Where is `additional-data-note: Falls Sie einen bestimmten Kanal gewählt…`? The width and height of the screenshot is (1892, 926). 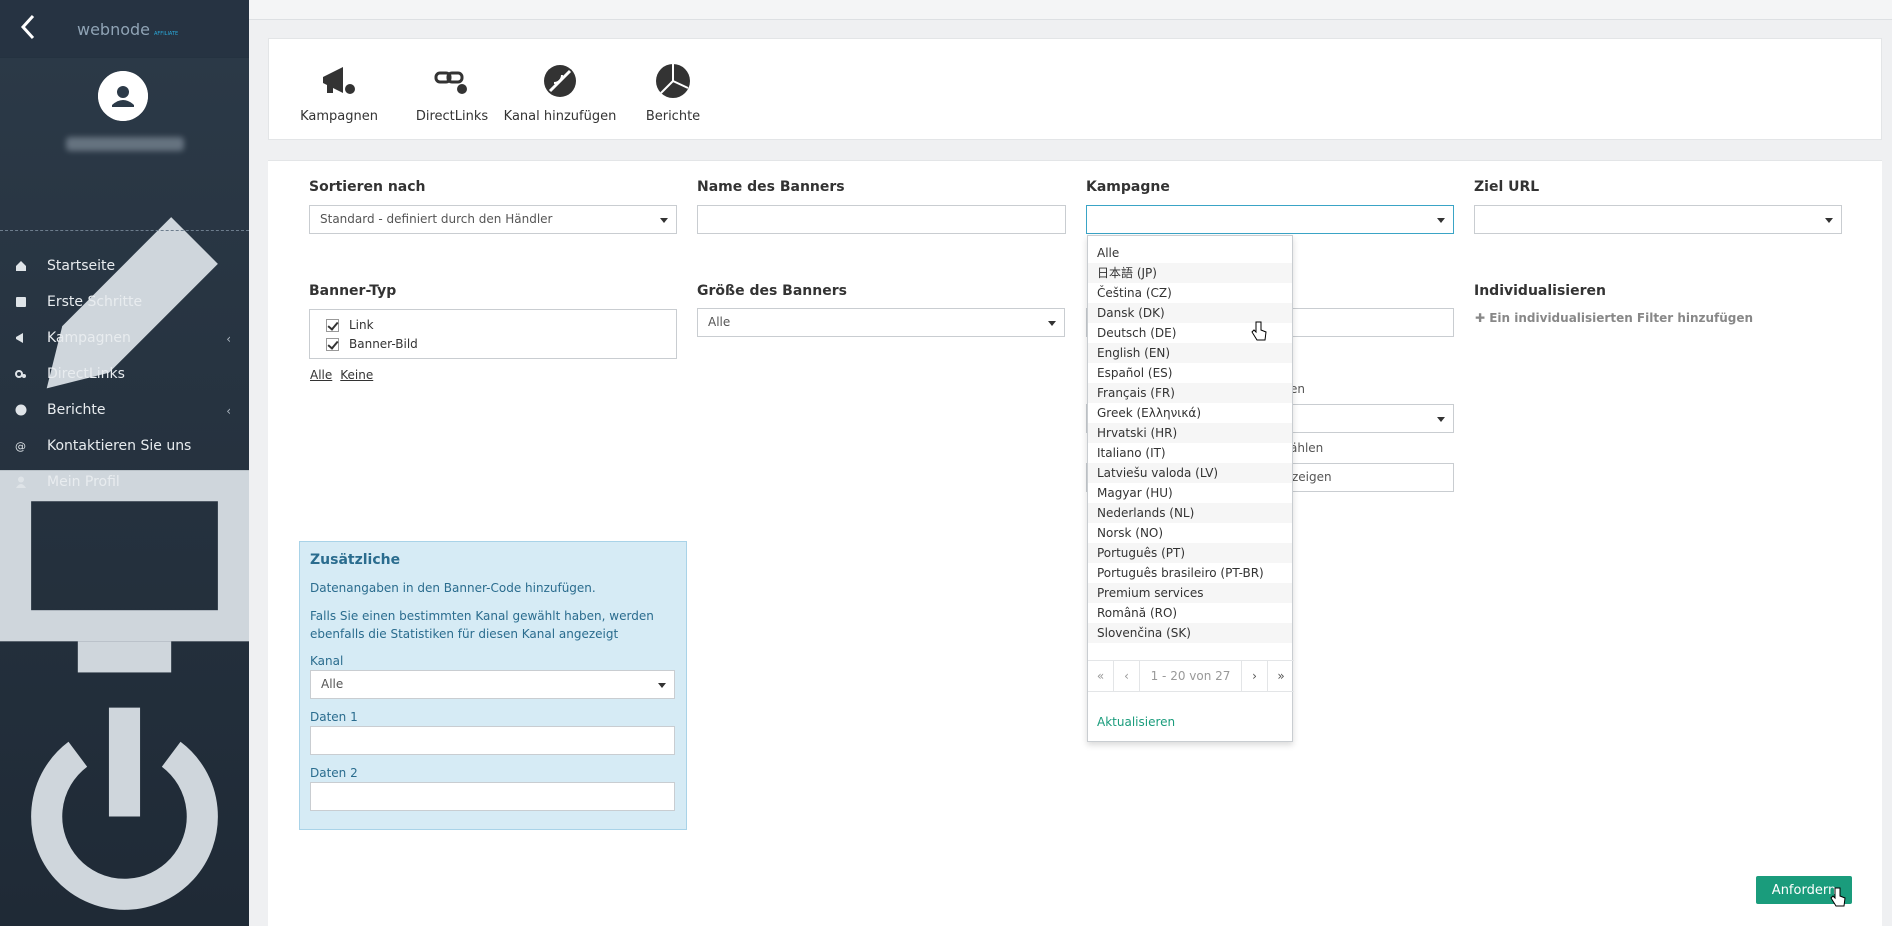
additional-data-note: Falls Sie einen bestimmten Kanal gewählt… is located at coordinates (482, 625).